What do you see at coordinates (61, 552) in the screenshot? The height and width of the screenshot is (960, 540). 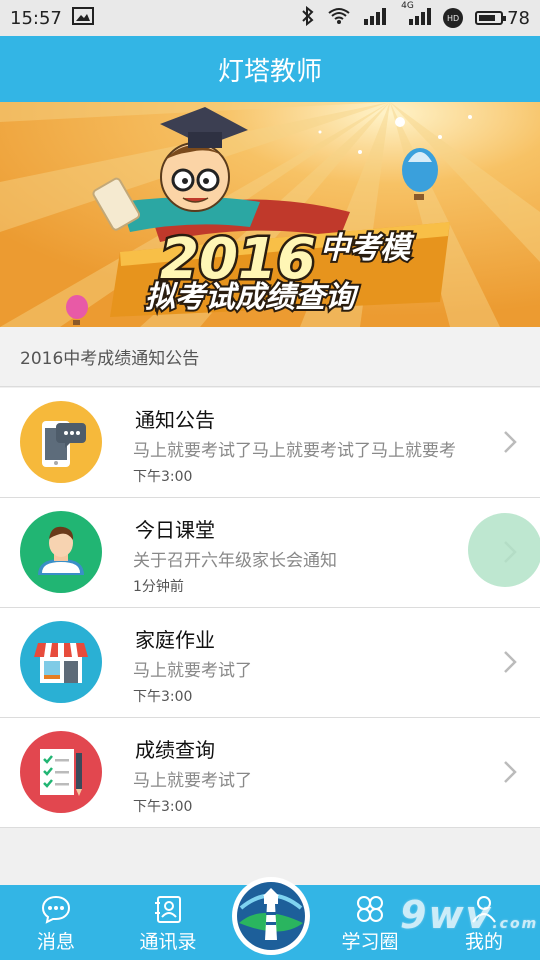 I see `student-avatar-icon` at bounding box center [61, 552].